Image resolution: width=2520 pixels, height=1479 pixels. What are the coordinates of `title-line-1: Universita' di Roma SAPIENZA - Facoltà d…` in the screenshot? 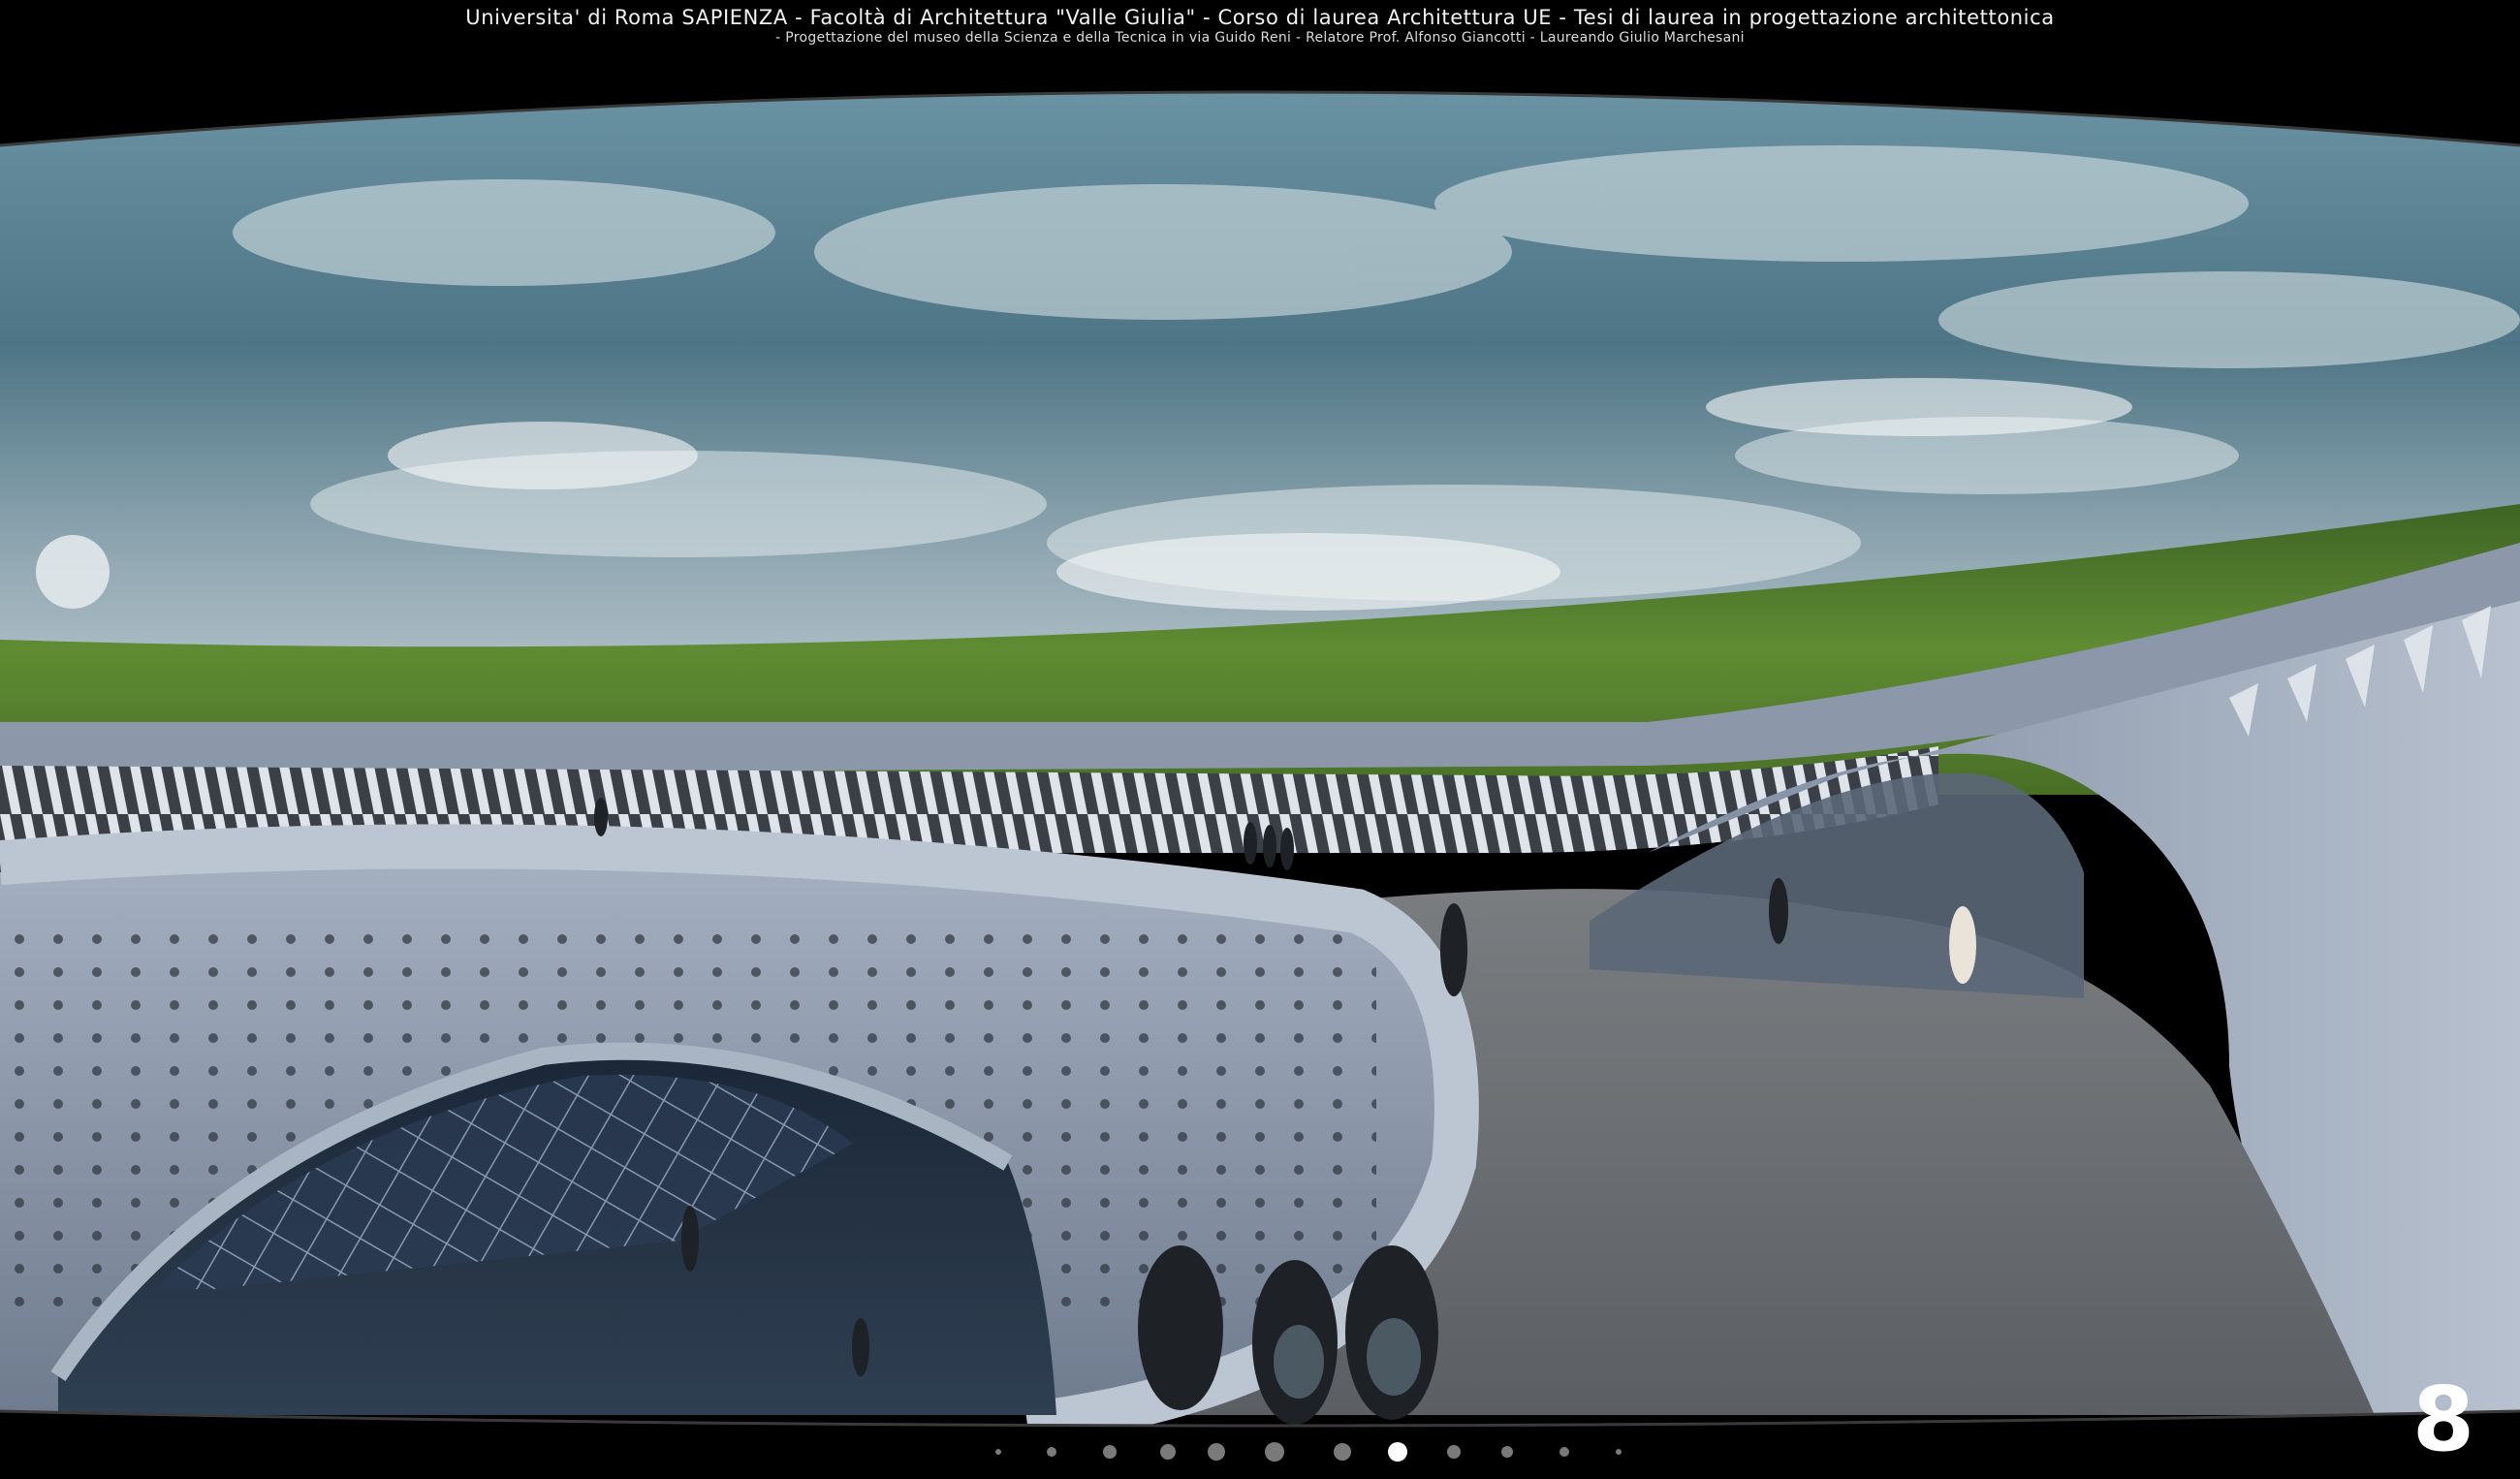 It's located at (1260, 17).